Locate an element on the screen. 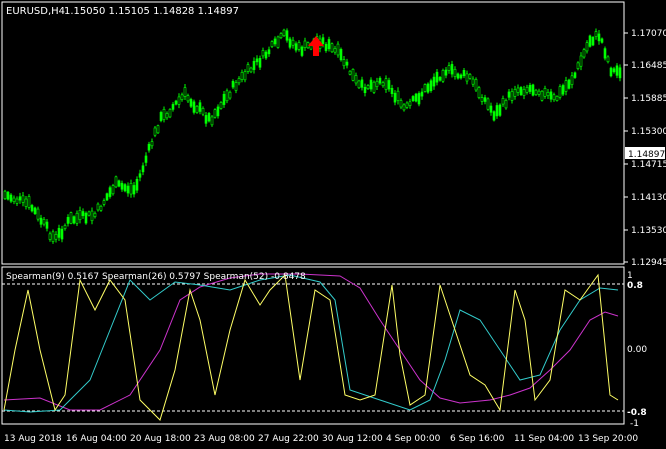 The height and width of the screenshot is (449, 666). price-label: 1.14130 is located at coordinates (648, 198).